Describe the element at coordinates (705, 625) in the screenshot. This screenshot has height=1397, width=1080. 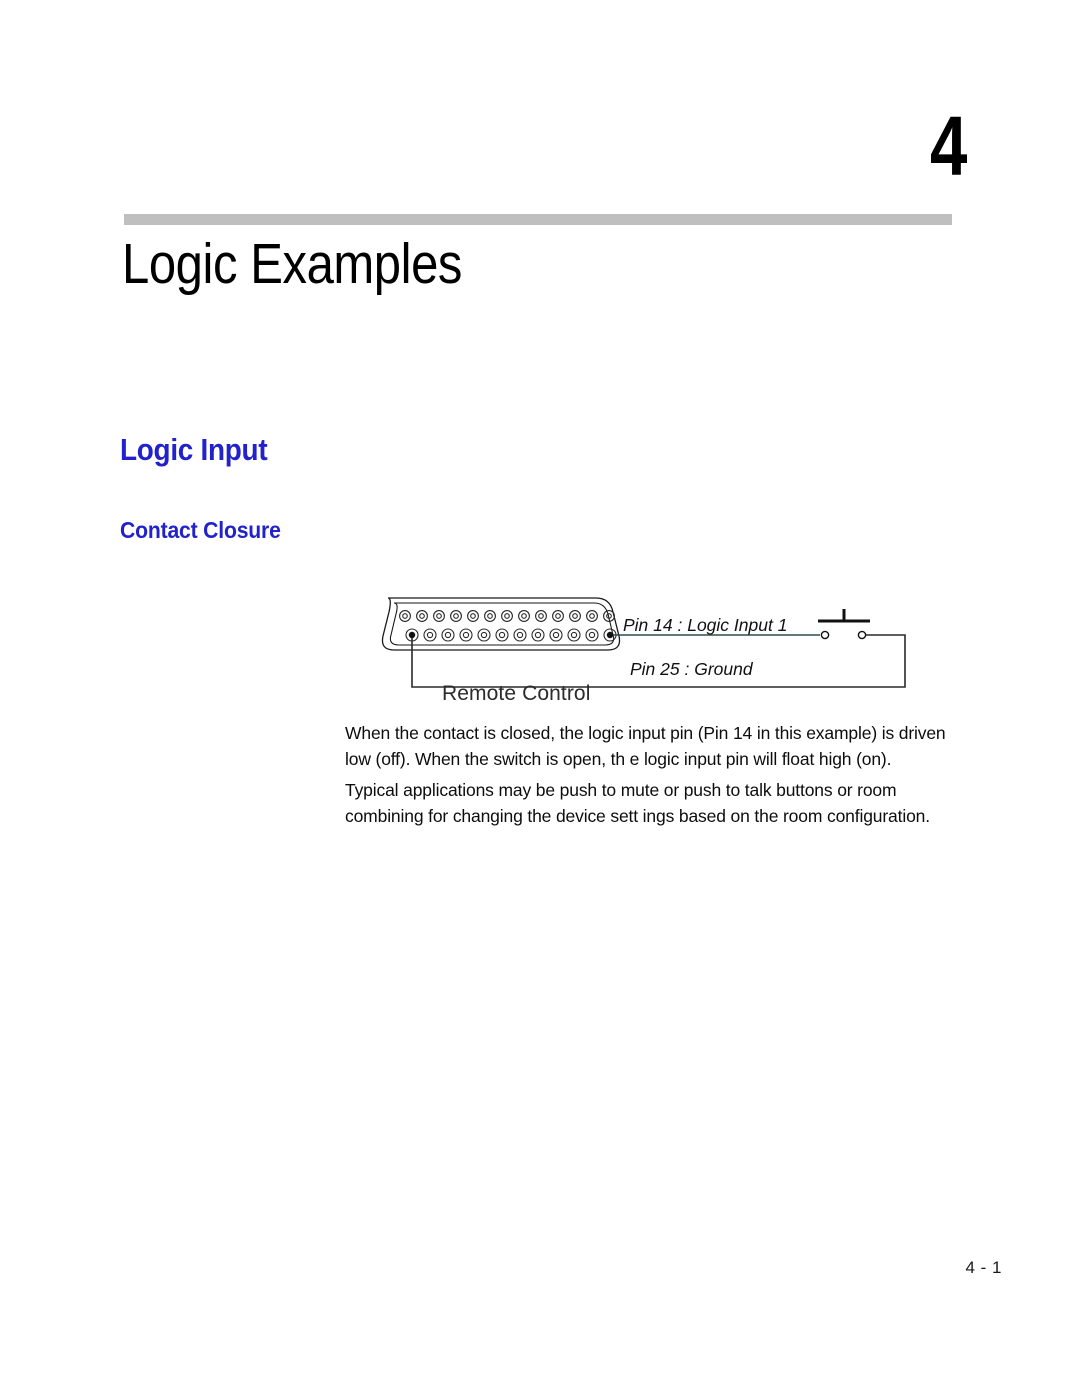
I see `label-pin-14: Pin 14 : Logic Input 1` at that location.